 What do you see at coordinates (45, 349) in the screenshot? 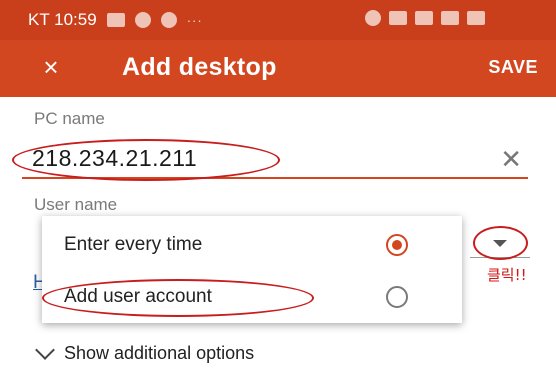
I see `chevron-down-icon` at bounding box center [45, 349].